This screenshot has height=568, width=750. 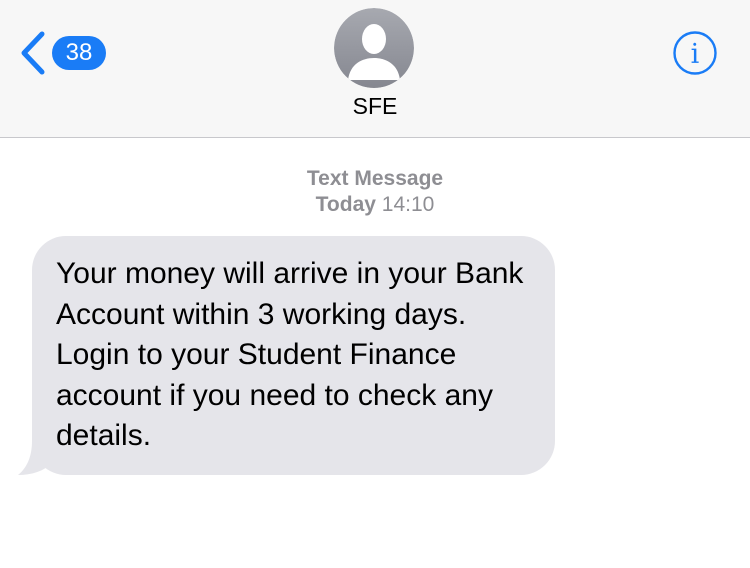 What do you see at coordinates (79, 53) in the screenshot?
I see `unread-count-badge: 38` at bounding box center [79, 53].